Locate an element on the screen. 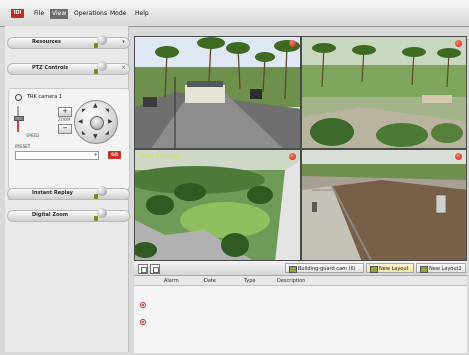  ptz-controls-label: PTZ Controls is located at coordinates (50, 68).